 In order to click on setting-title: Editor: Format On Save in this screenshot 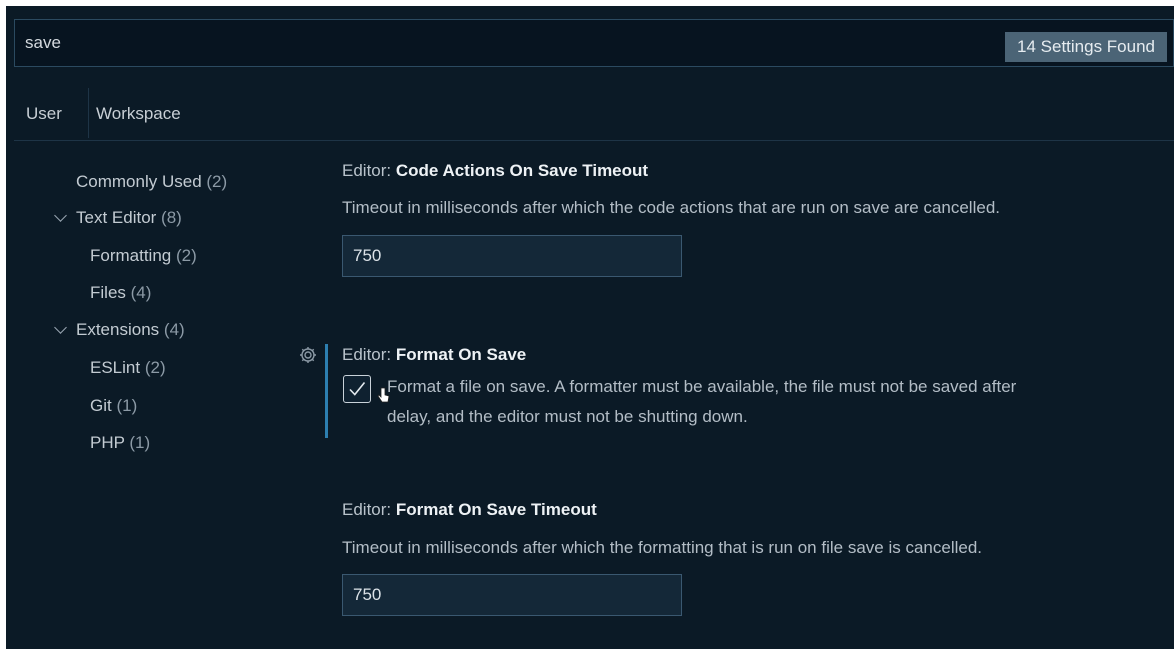, I will do `click(434, 355)`.